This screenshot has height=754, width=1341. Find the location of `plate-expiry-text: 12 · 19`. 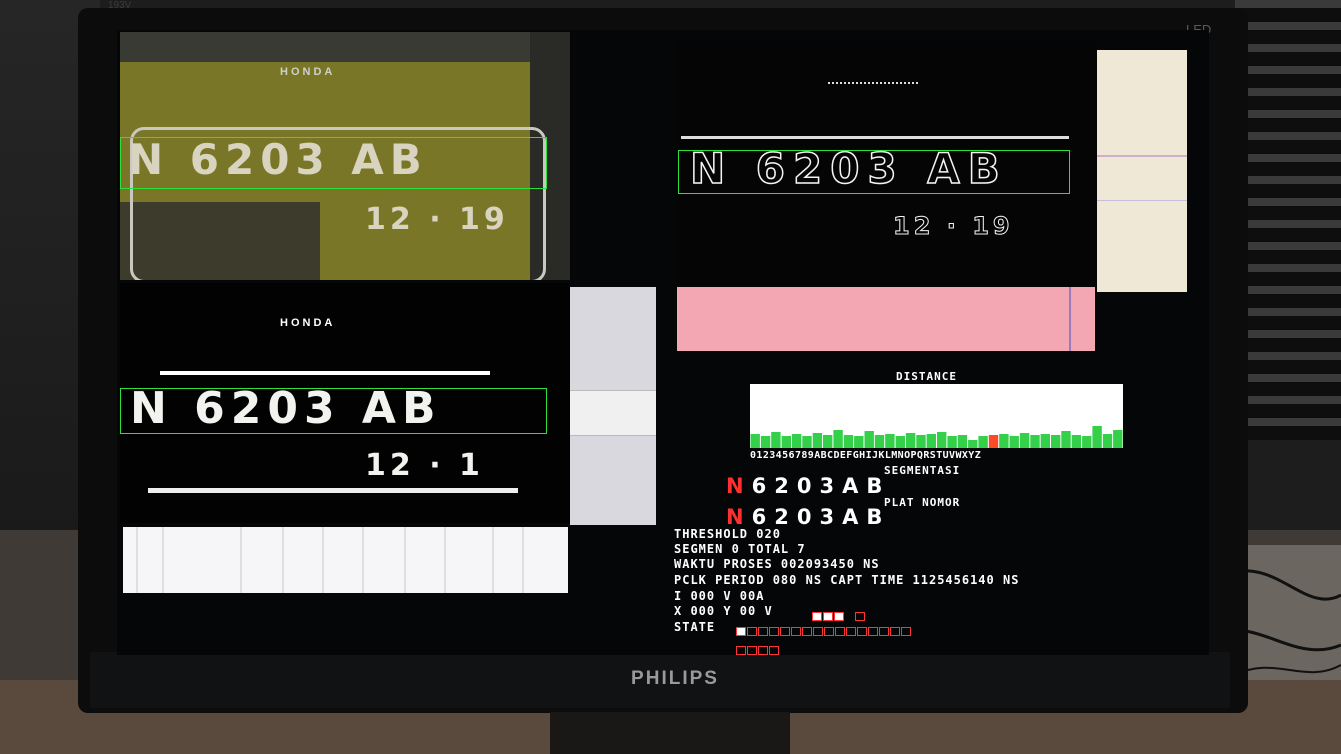

plate-expiry-text: 12 · 19 is located at coordinates (437, 219).